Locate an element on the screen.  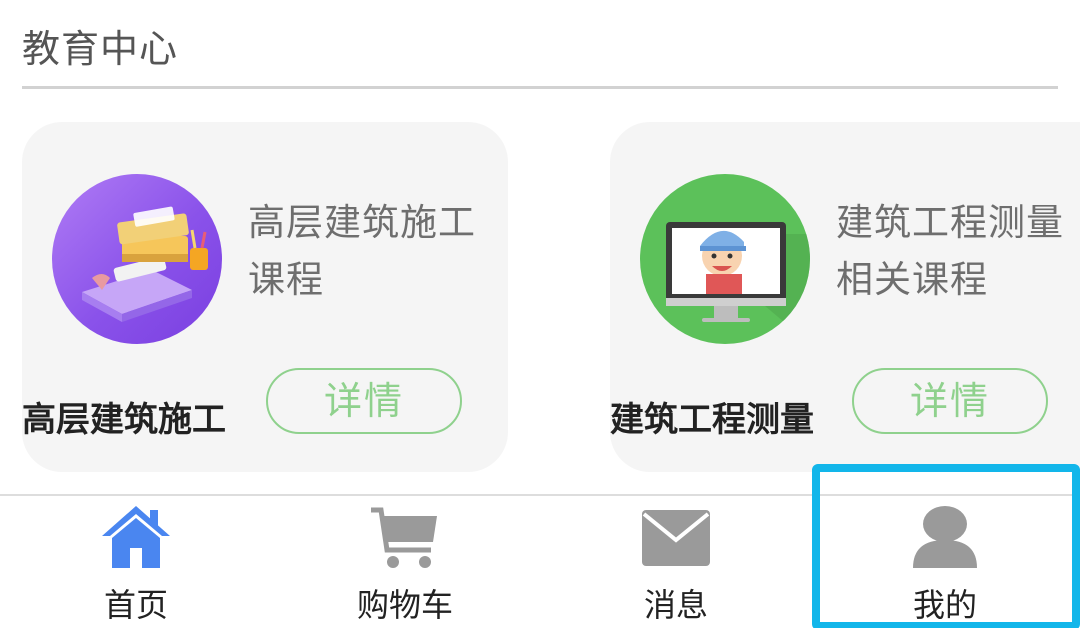
tab-cart: 购物车 is located at coordinates (405, 564).